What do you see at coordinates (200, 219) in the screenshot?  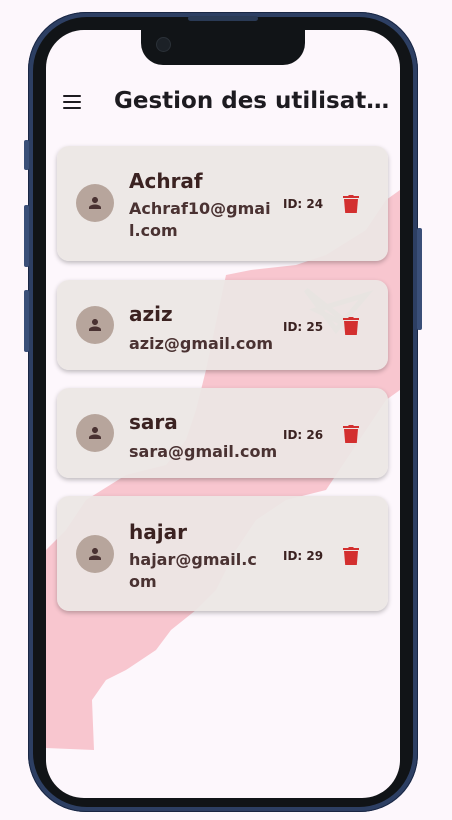 I see `user-email: Achraf10@gmail.com` at bounding box center [200, 219].